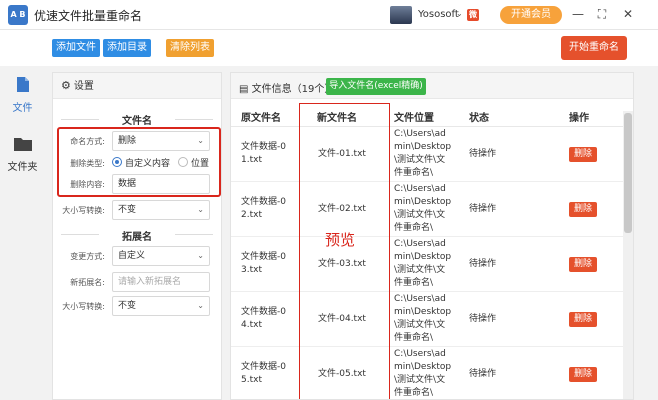 The width and height of the screenshot is (658, 400). Describe the element at coordinates (22, 108) in the screenshot. I see `nav-file-label: 文件` at that location.